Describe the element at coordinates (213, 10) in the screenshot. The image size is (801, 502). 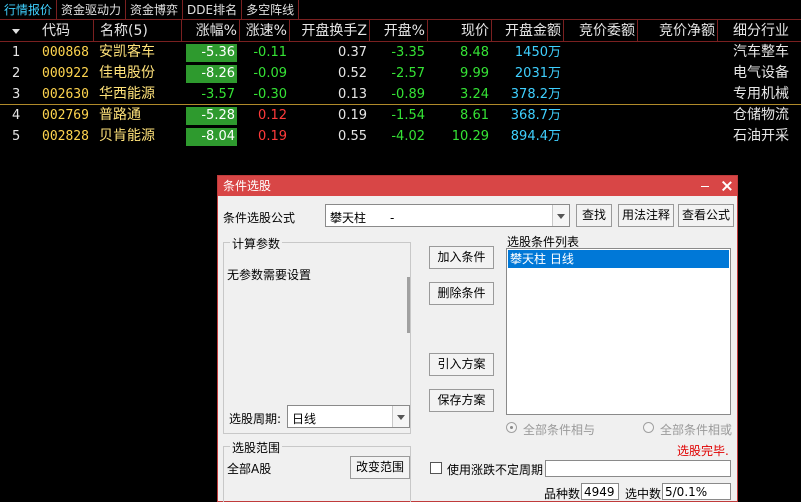
I see `tab-dde-rank: DDE排名` at that location.